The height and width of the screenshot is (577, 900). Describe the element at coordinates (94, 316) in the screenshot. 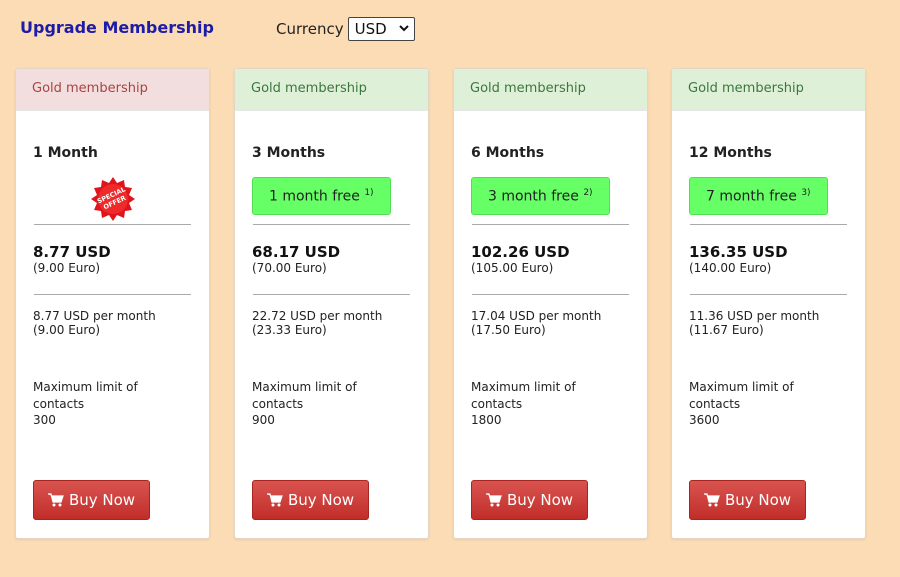

I see `plan-monthly: 8.77 USD per month` at that location.